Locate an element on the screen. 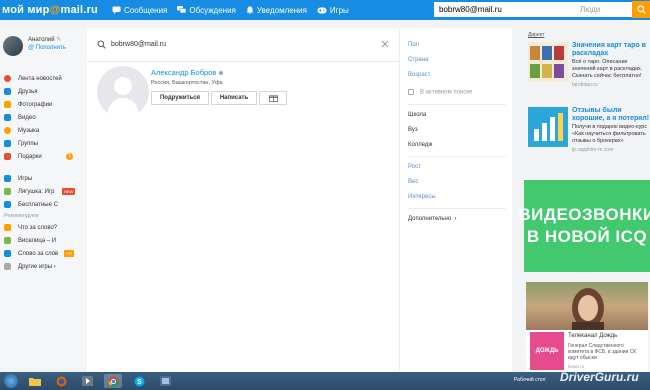  sidebar-item-games: Игры is located at coordinates (44, 178).